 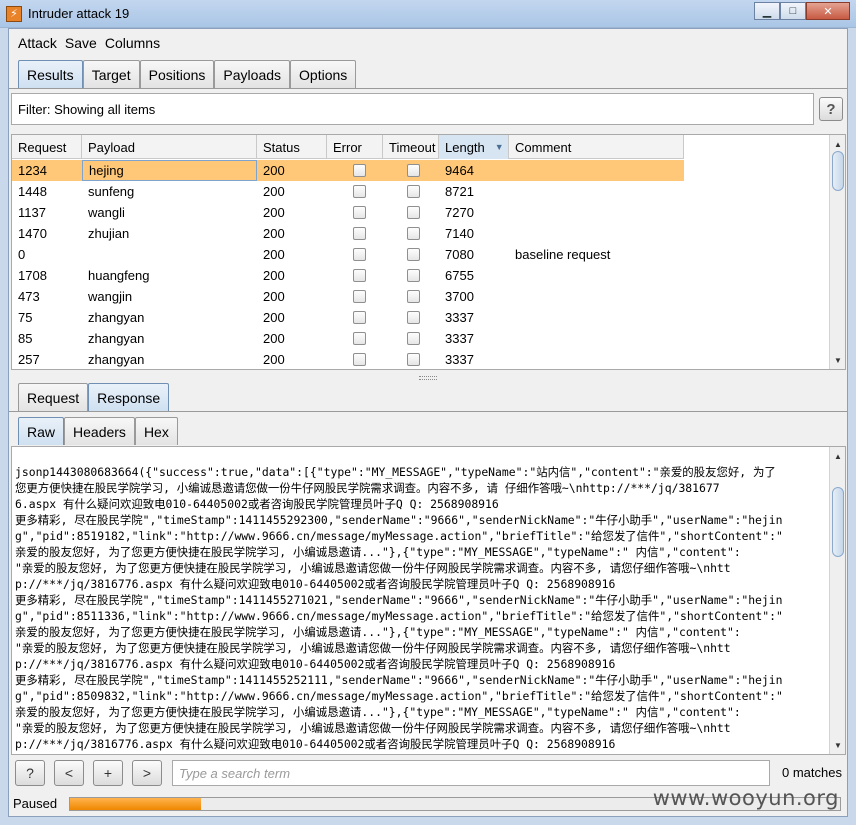 What do you see at coordinates (147, 773) in the screenshot?
I see `search-next-button: >` at bounding box center [147, 773].